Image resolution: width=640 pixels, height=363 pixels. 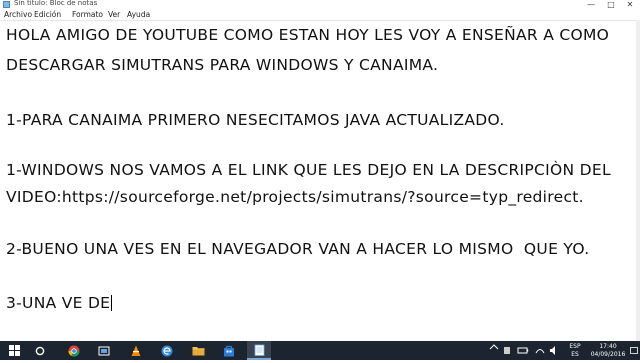 What do you see at coordinates (630, 4) in the screenshot?
I see `close-button: ✕` at bounding box center [630, 4].